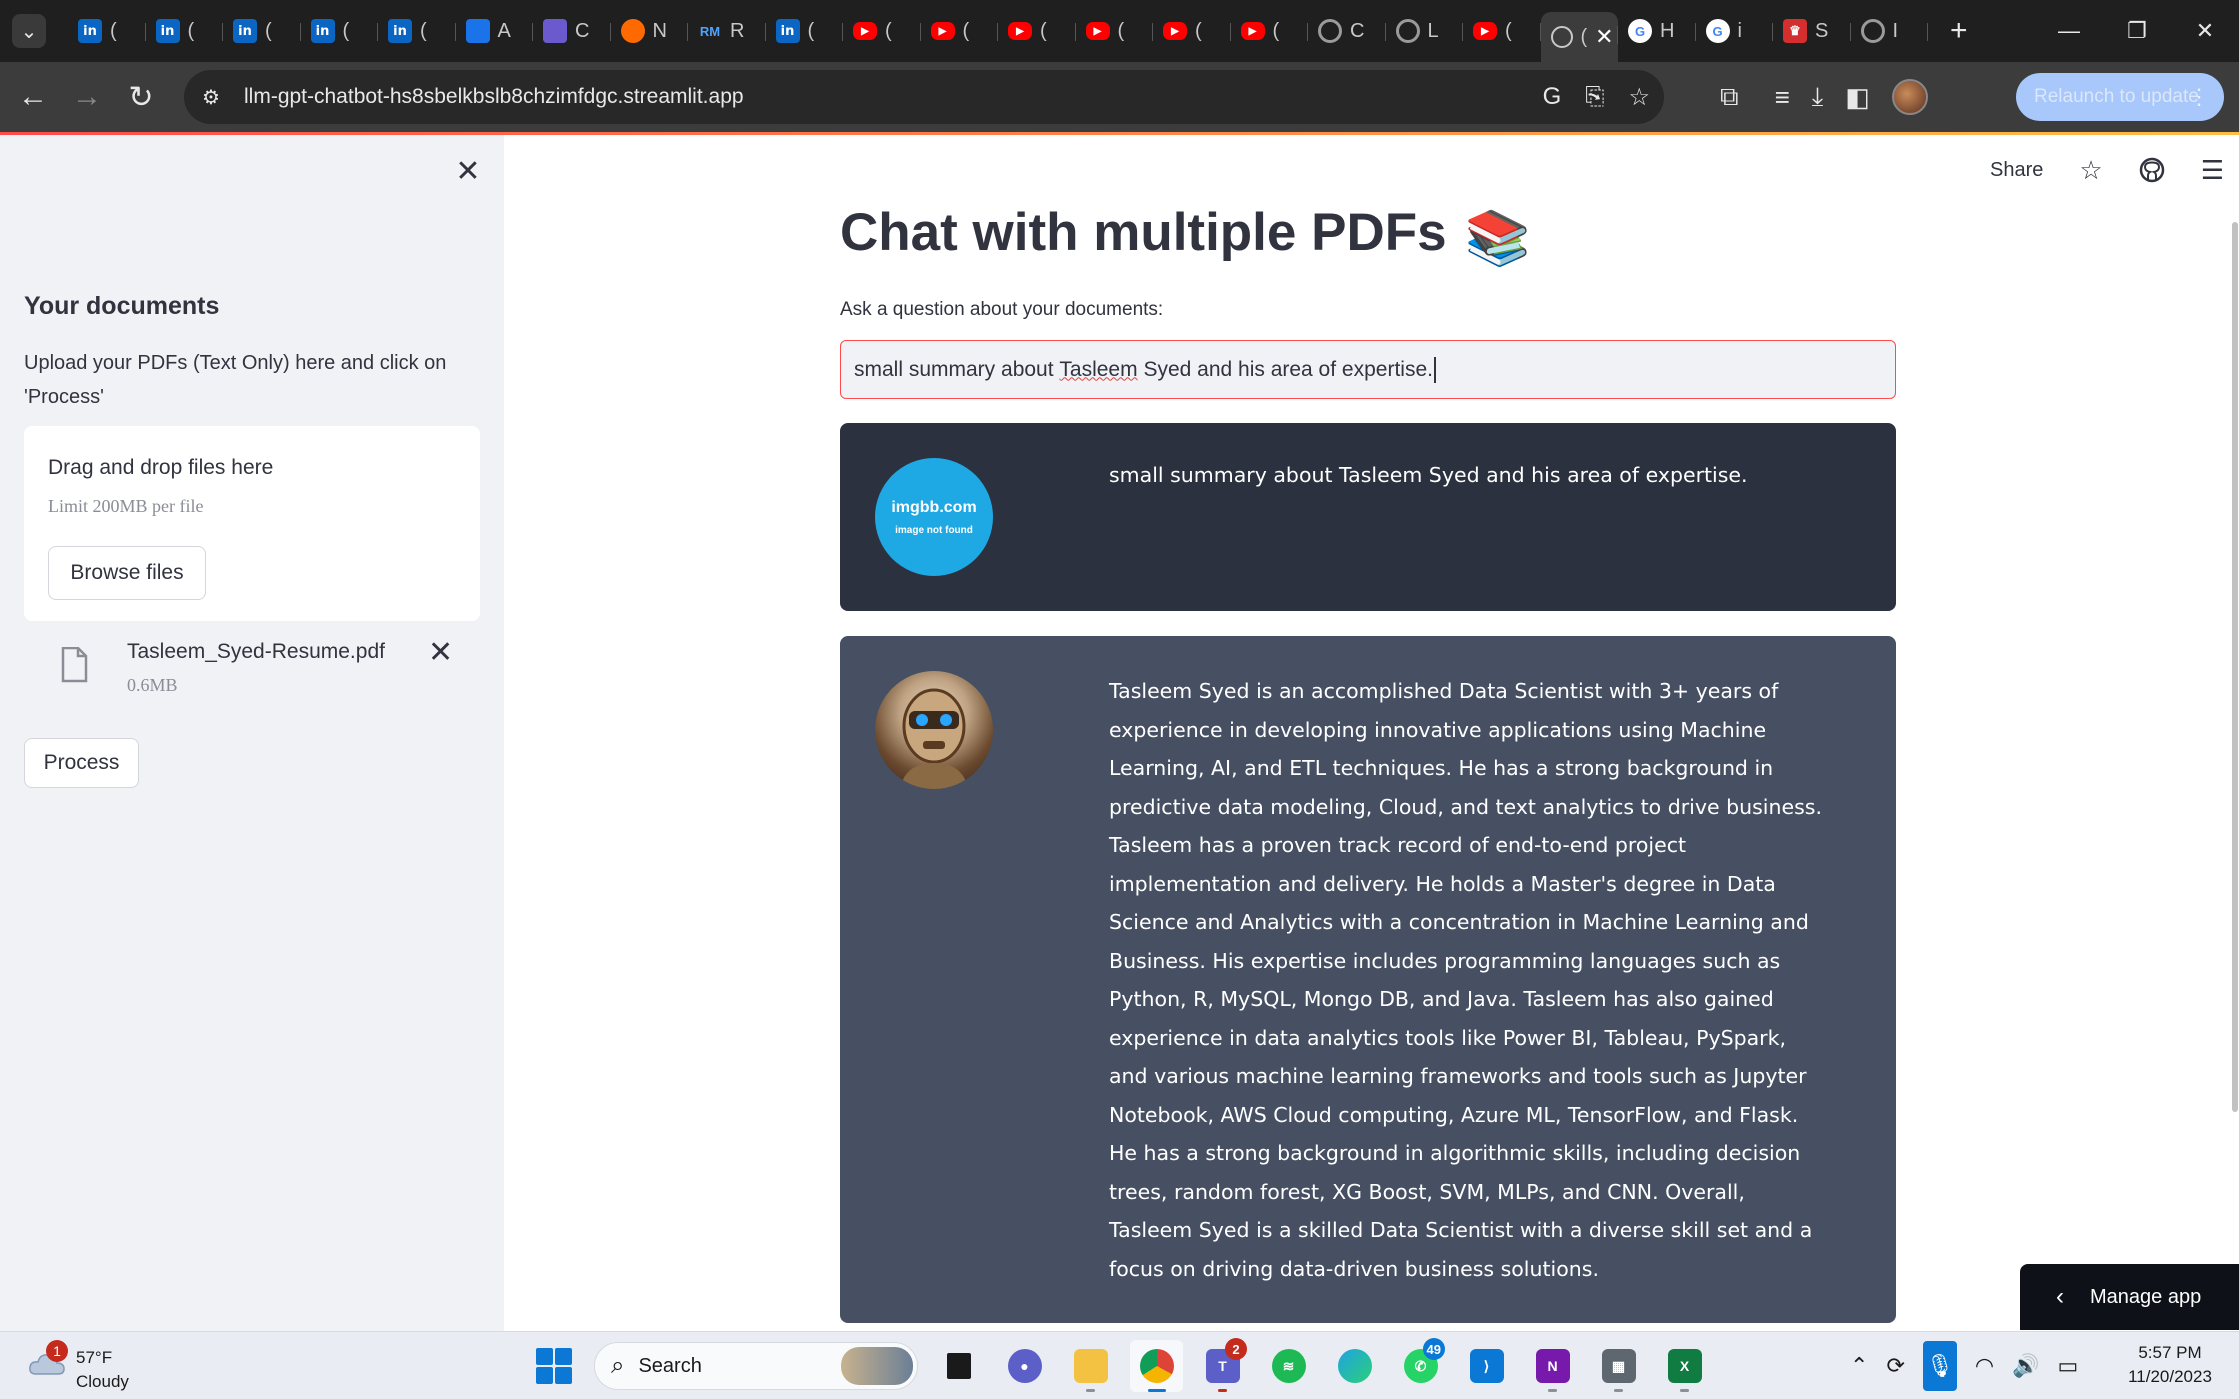 The width and height of the screenshot is (2239, 1399). Describe the element at coordinates (1890, 31) in the screenshot. I see `browser-tab: I` at that location.